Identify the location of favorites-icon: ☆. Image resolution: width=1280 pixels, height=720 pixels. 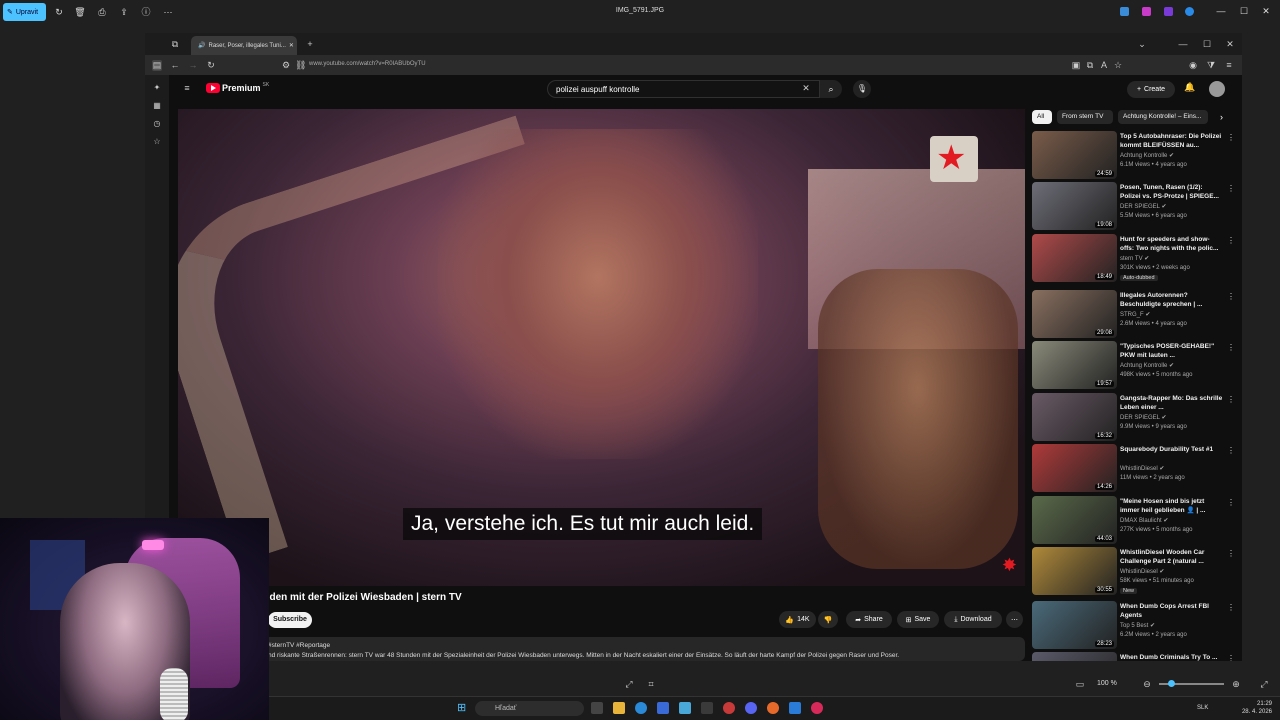
(157, 142).